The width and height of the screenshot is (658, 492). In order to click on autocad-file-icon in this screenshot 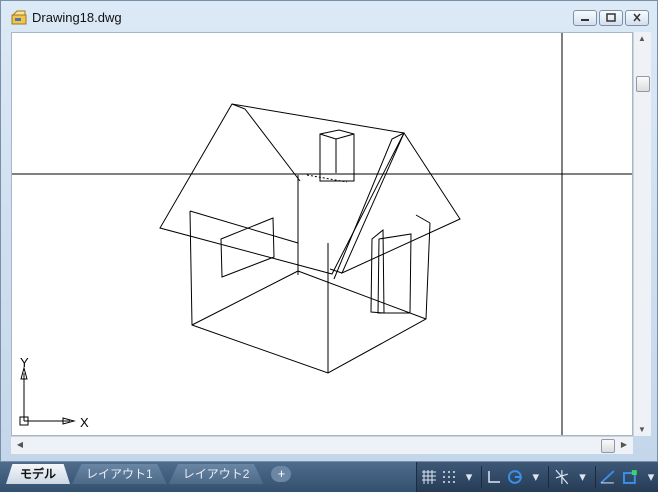, I will do `click(19, 17)`.